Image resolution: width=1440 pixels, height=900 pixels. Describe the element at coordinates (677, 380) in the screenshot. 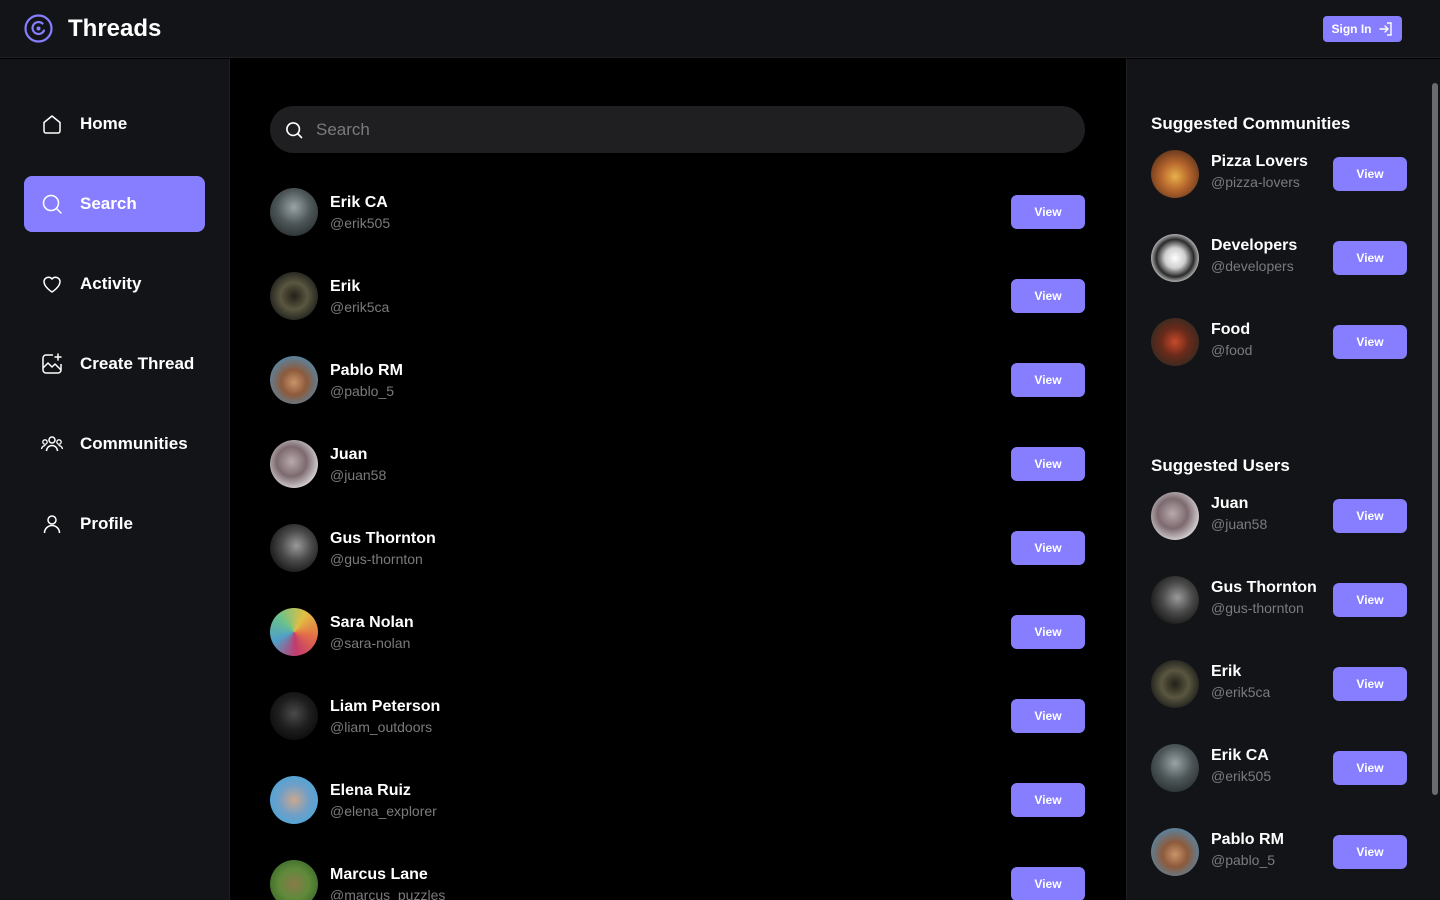

I see `user-row: Pablo RM @pablo_5 View` at that location.